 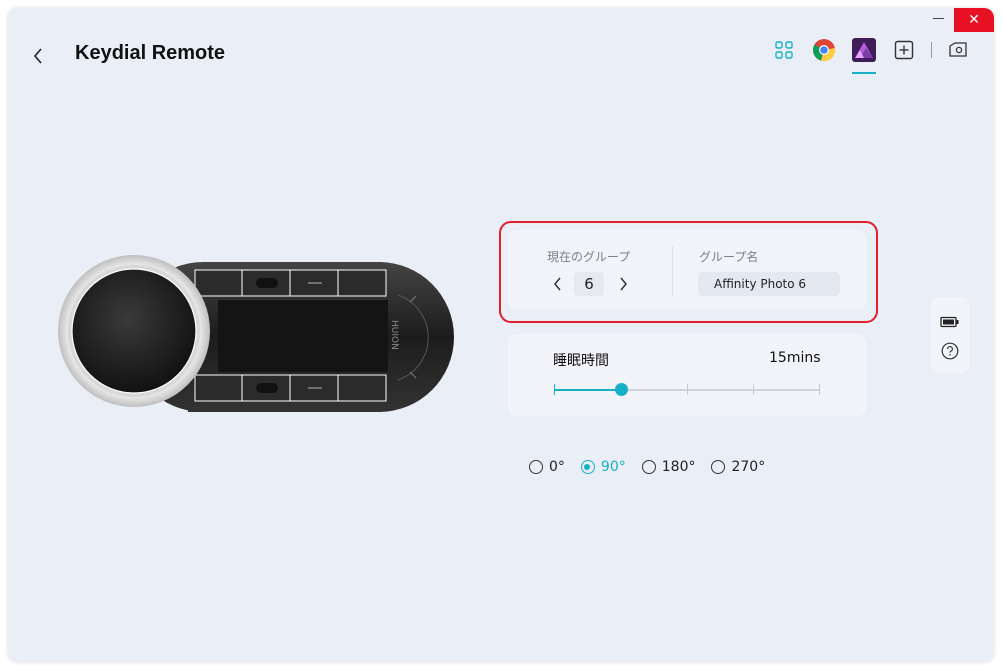 What do you see at coordinates (150, 53) in the screenshot?
I see `page-title: Keydial Remote` at bounding box center [150, 53].